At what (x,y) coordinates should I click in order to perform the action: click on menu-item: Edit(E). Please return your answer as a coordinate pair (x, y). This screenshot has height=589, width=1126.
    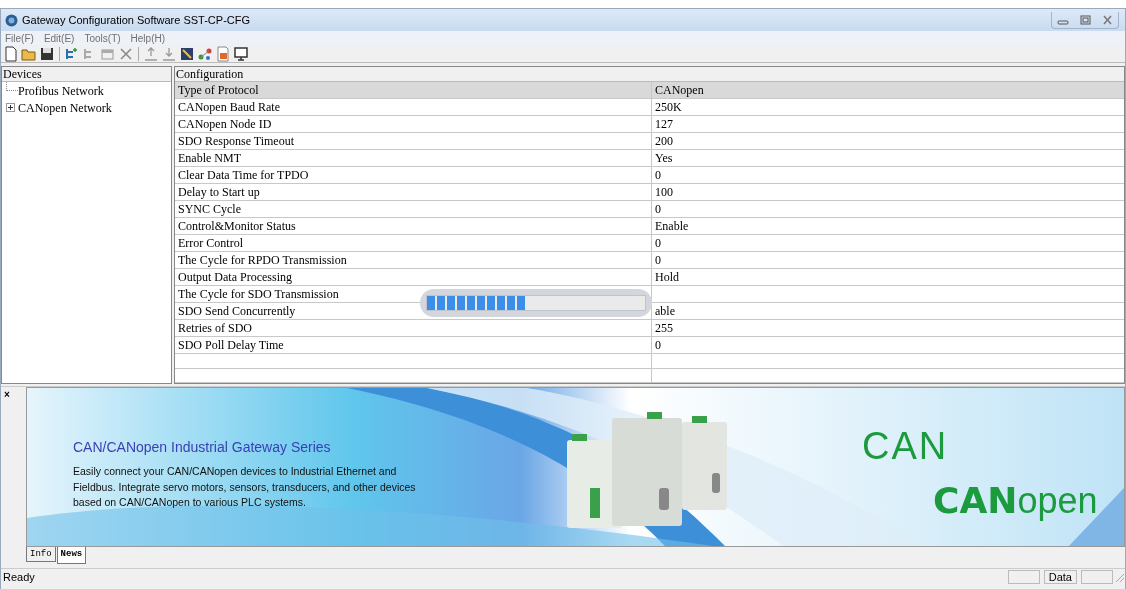
    Looking at the image, I should click on (59, 38).